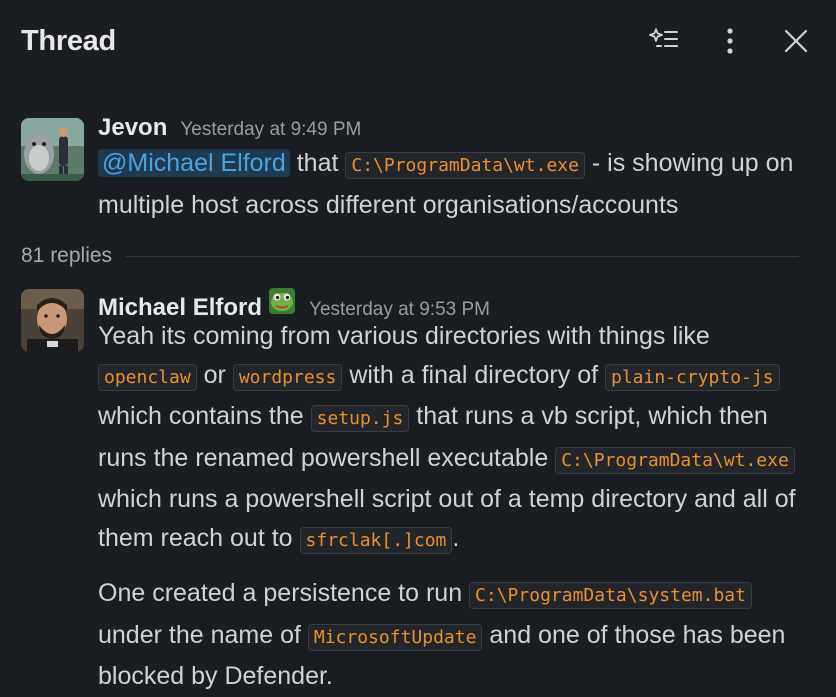  I want to click on thread-header: Thread, so click(418, 41).